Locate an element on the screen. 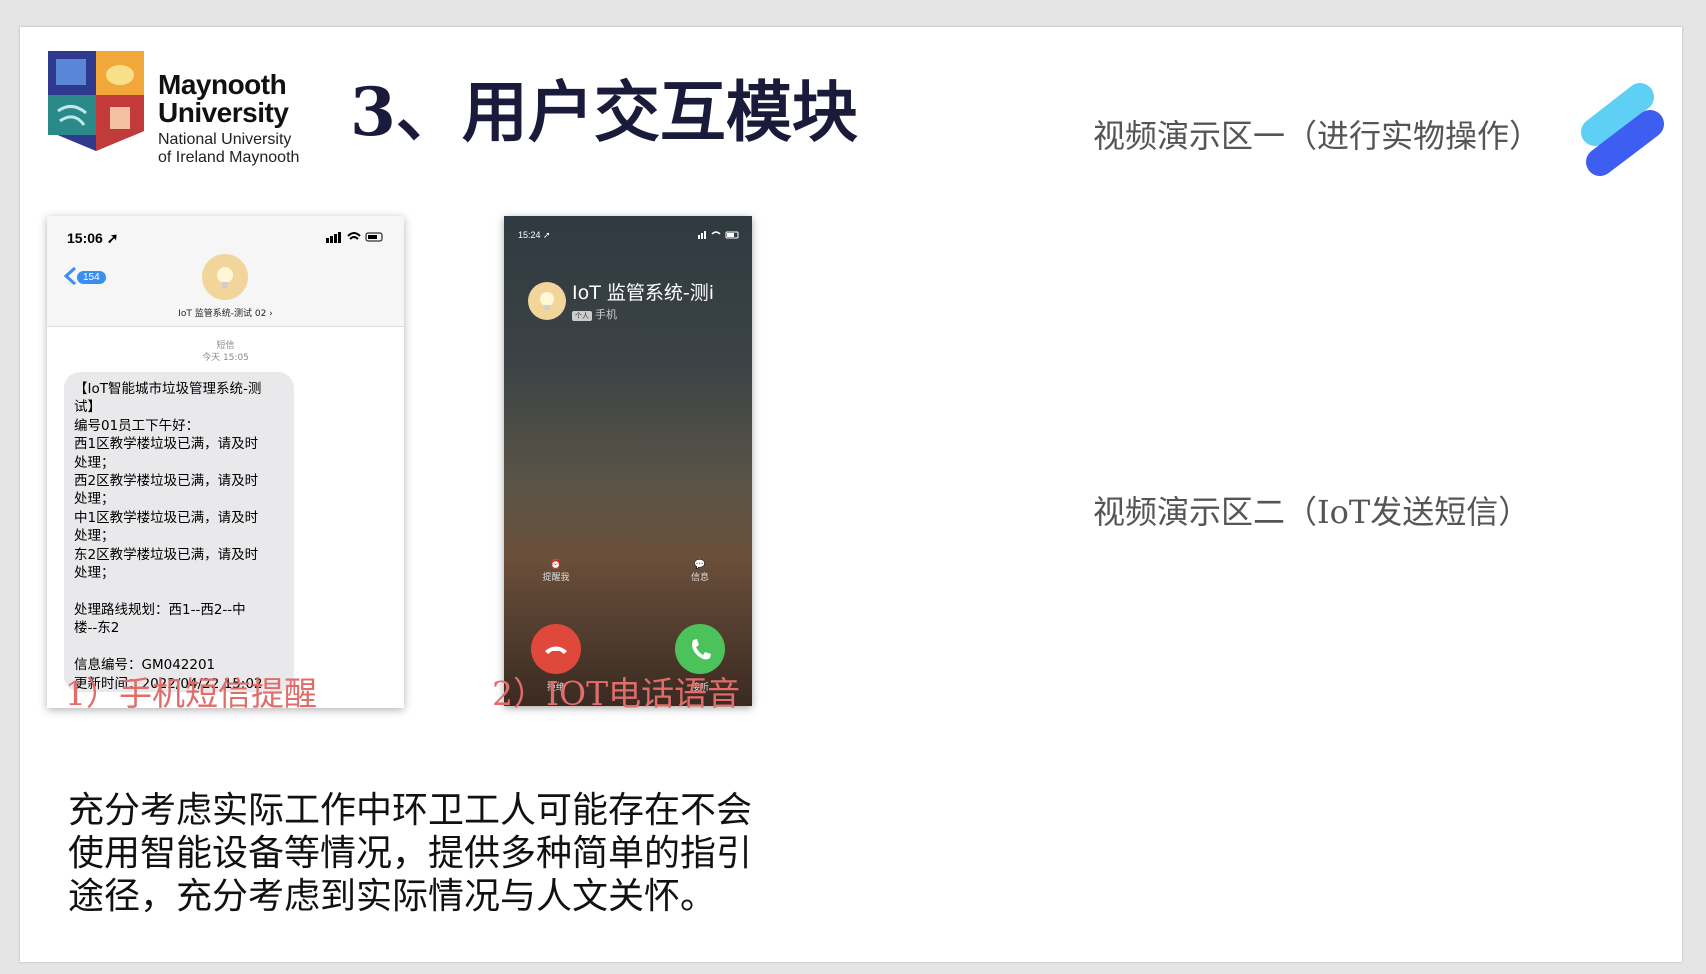 The width and height of the screenshot is (1706, 974). caller-avatar is located at coordinates (547, 301).